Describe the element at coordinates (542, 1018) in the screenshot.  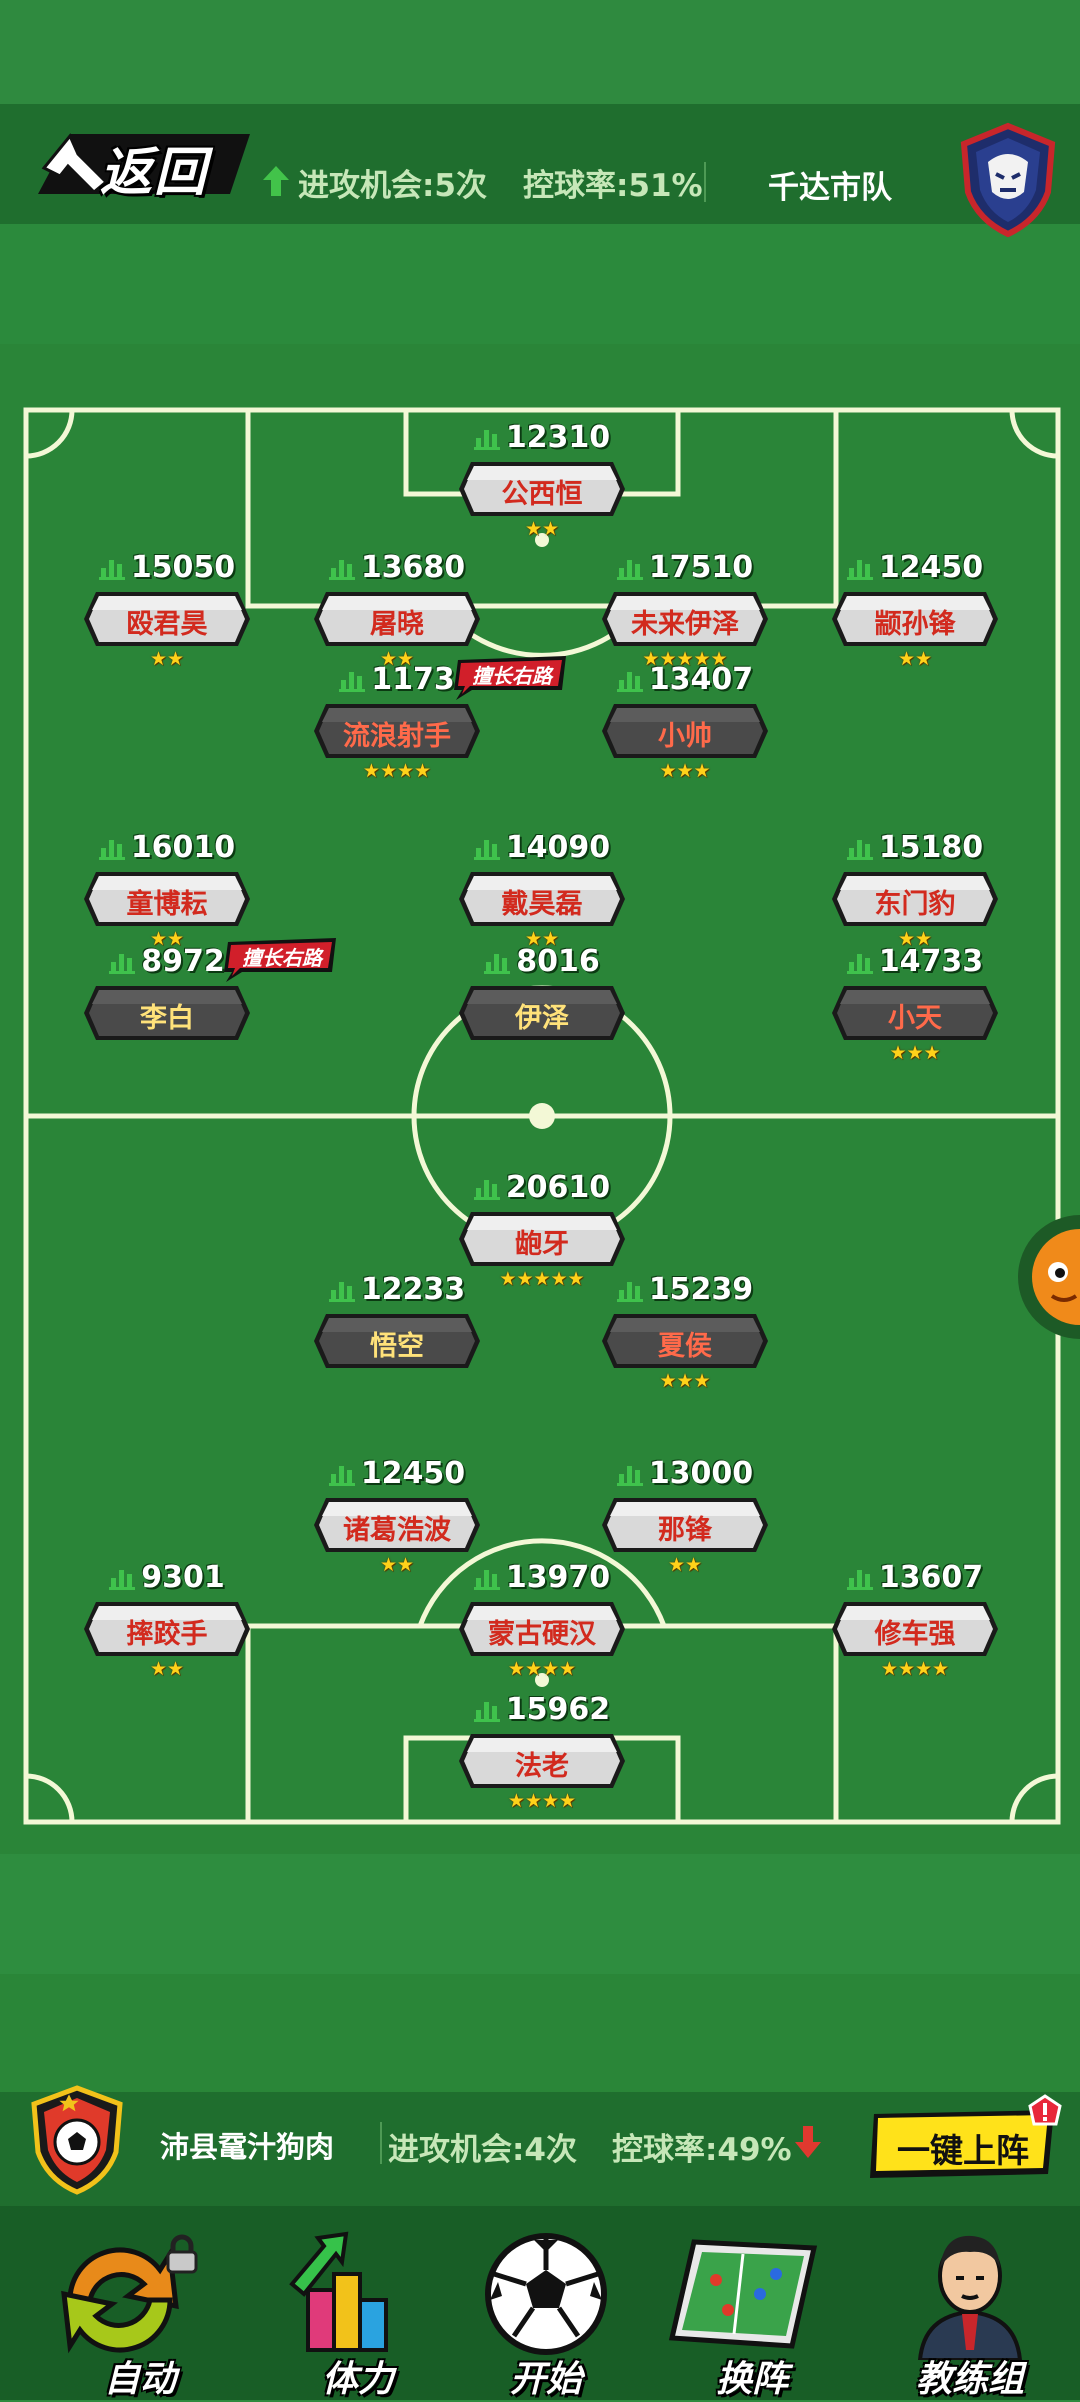
I see `player-name: 伊泽` at that location.